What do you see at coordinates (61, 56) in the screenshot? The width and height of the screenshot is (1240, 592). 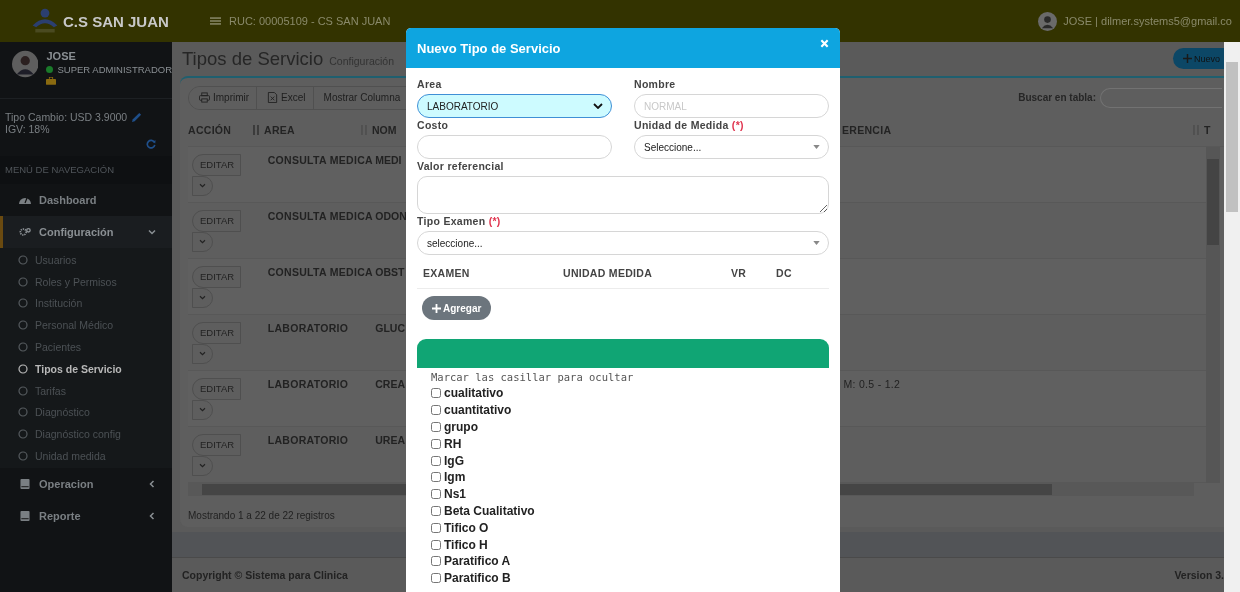 I see `user-name: JOSE` at bounding box center [61, 56].